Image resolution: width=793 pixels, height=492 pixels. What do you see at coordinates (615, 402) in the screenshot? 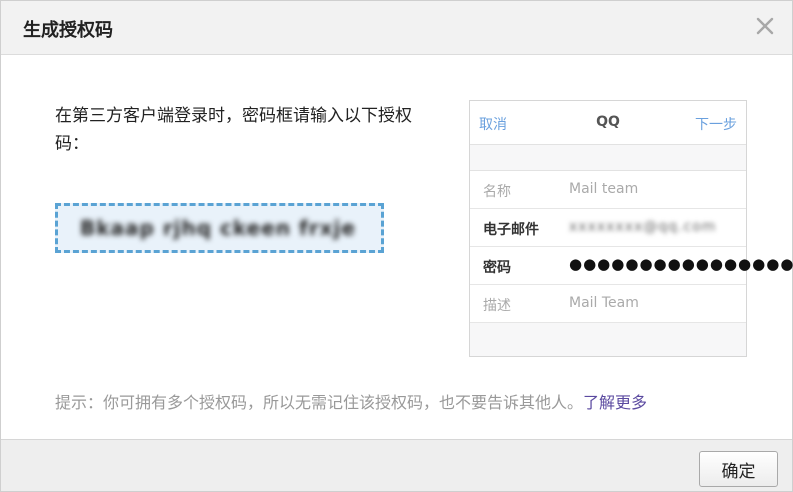
I see `learn-more-link: 了解更多` at bounding box center [615, 402].